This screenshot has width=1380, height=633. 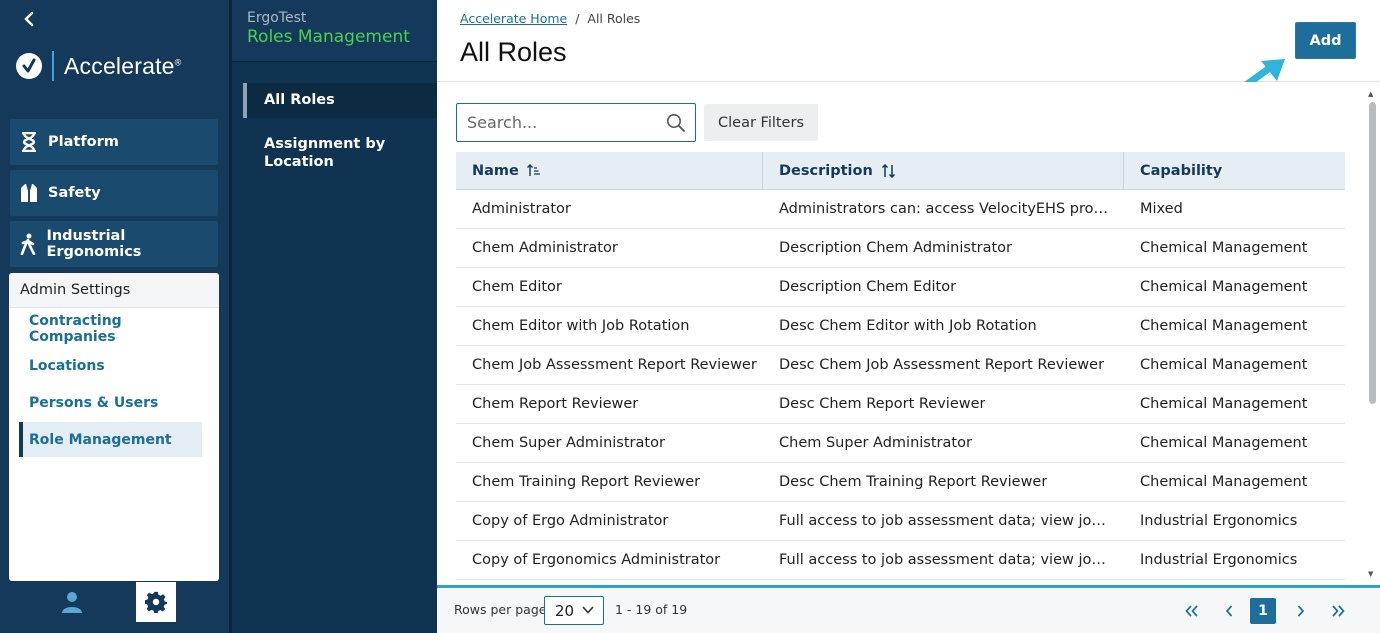 What do you see at coordinates (651, 609) in the screenshot?
I see `page-range: 1 - 19 of 19` at bounding box center [651, 609].